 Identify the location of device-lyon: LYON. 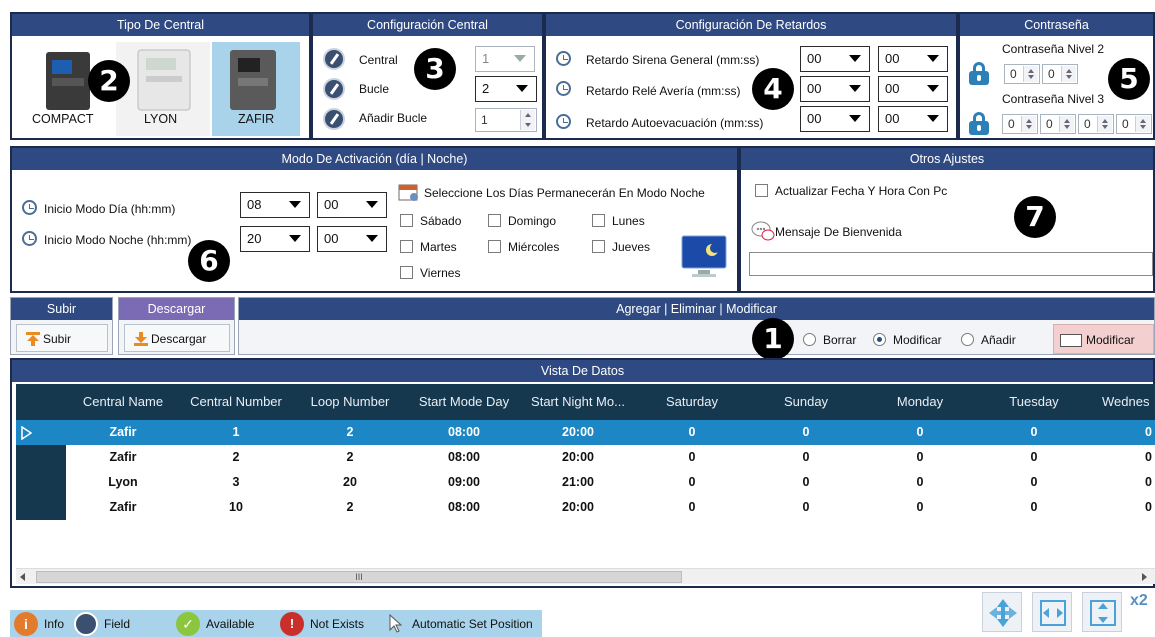
(163, 89).